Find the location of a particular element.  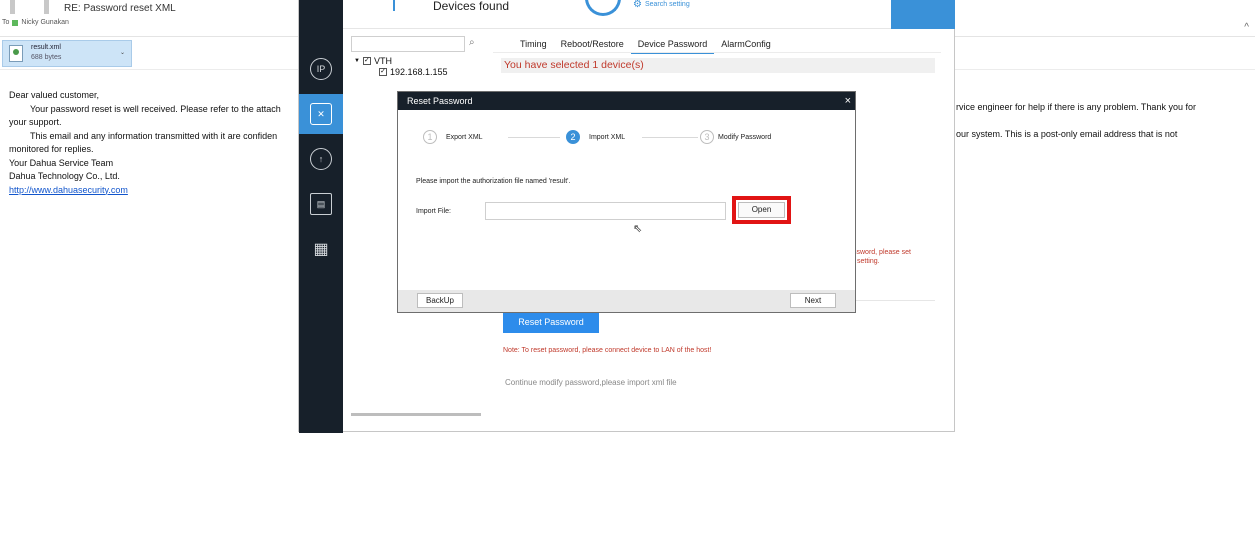

reset-password-button: Reset Password is located at coordinates (551, 322).